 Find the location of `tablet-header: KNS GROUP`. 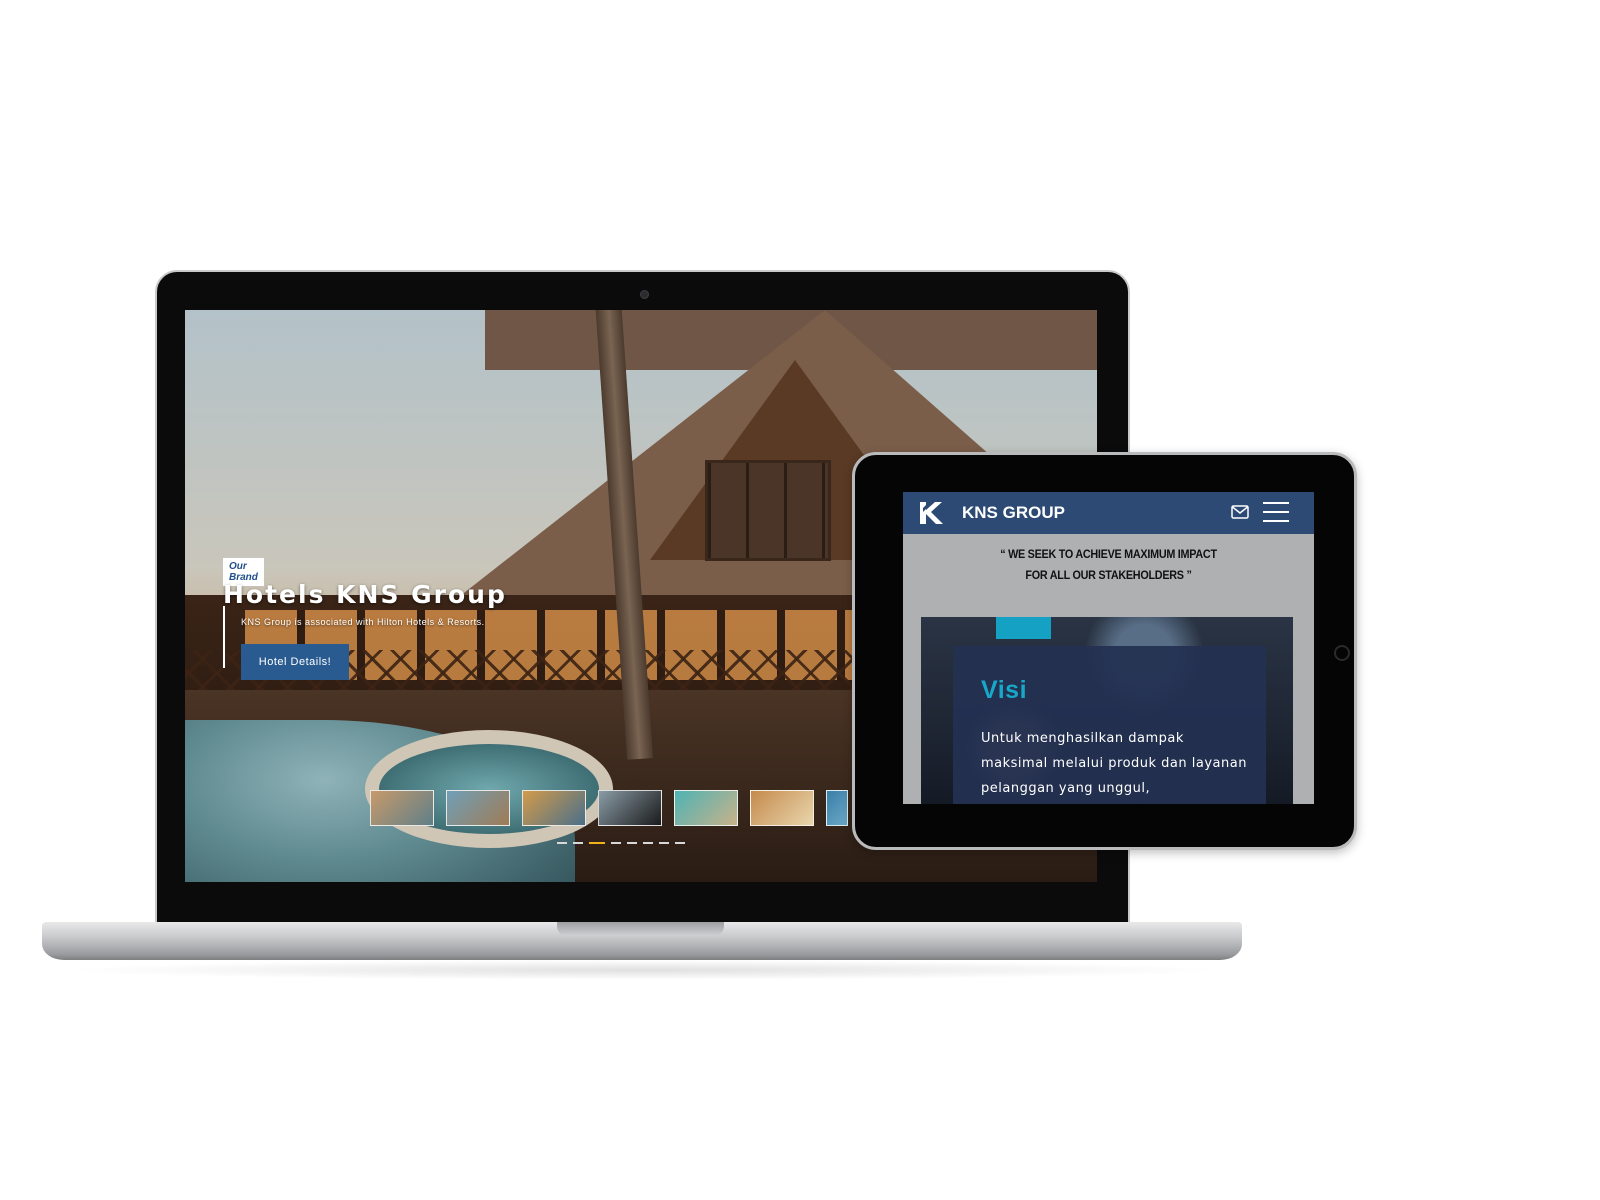

tablet-header: KNS GROUP is located at coordinates (1108, 513).